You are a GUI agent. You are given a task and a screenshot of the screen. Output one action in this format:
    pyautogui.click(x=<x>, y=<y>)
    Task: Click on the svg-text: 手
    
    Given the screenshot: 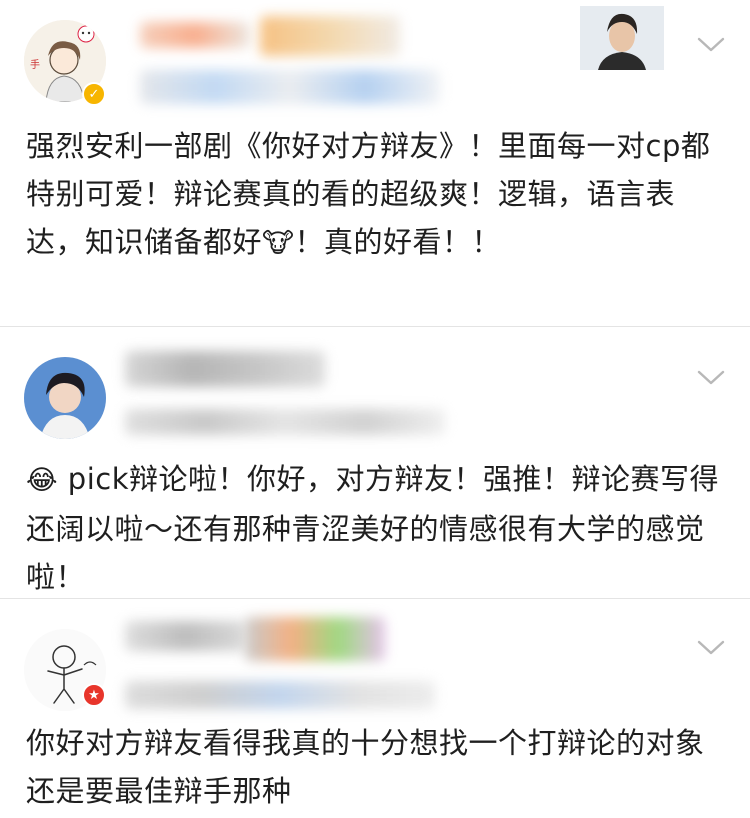 What is the action you would take?
    pyautogui.click(x=35, y=64)
    